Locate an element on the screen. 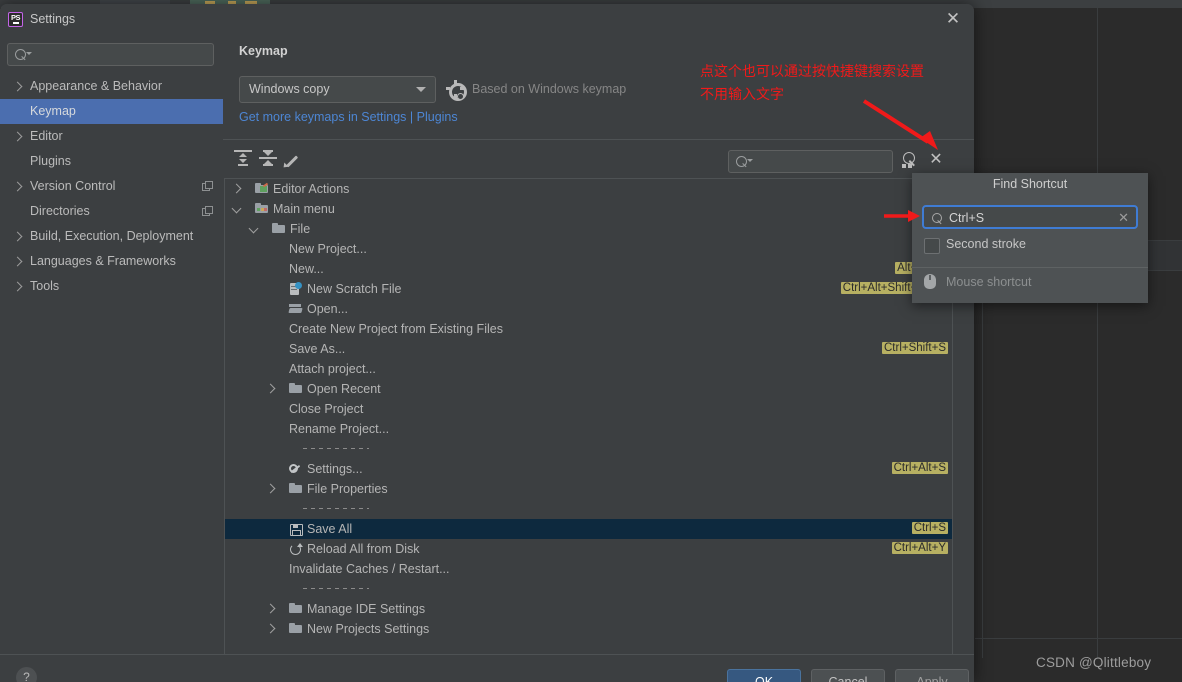 This screenshot has height=682, width=1182. tree-separator is located at coordinates (588, 509).